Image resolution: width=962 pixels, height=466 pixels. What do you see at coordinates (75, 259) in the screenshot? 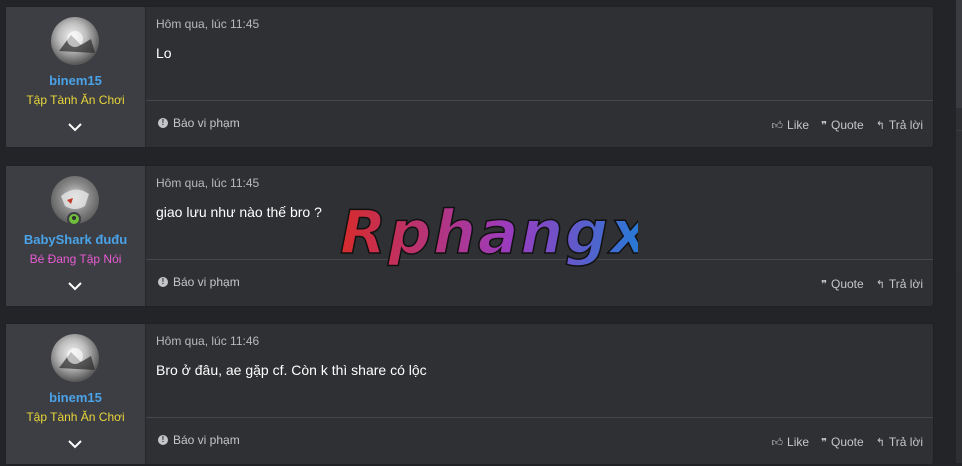
I see `user-title: Bé Đang Tập Nói` at bounding box center [75, 259].